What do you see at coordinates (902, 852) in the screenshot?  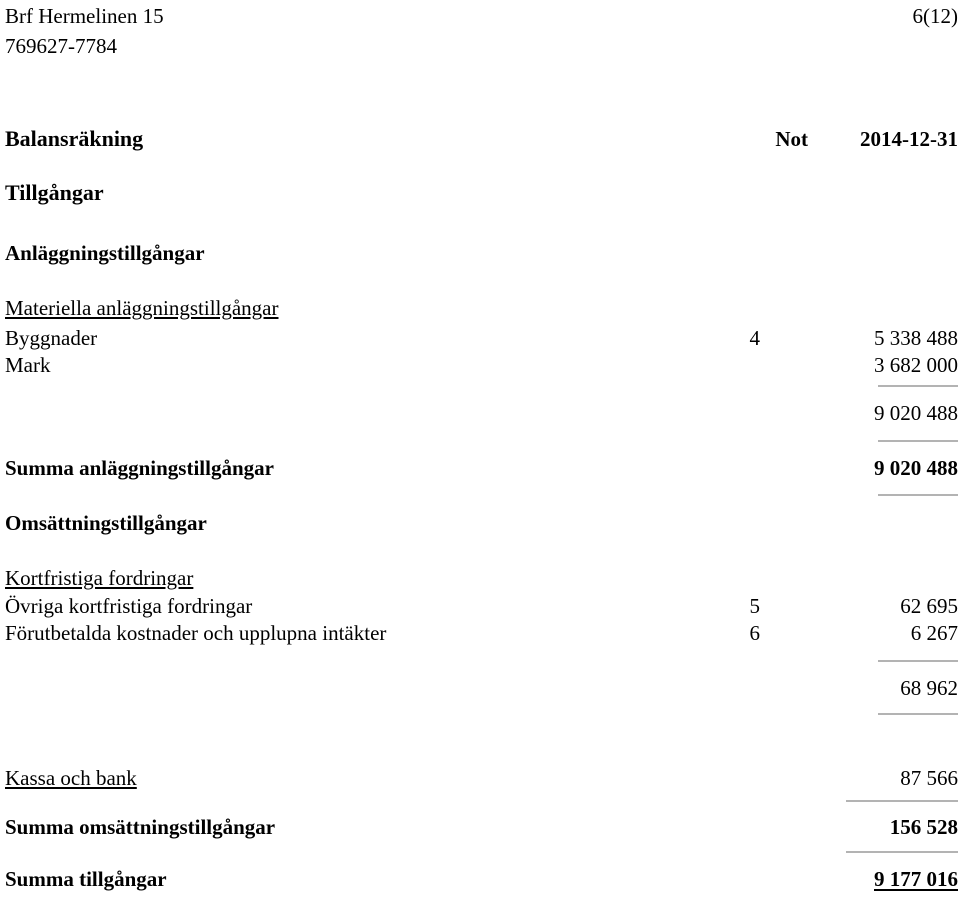 I see `total-rule-assets-top` at bounding box center [902, 852].